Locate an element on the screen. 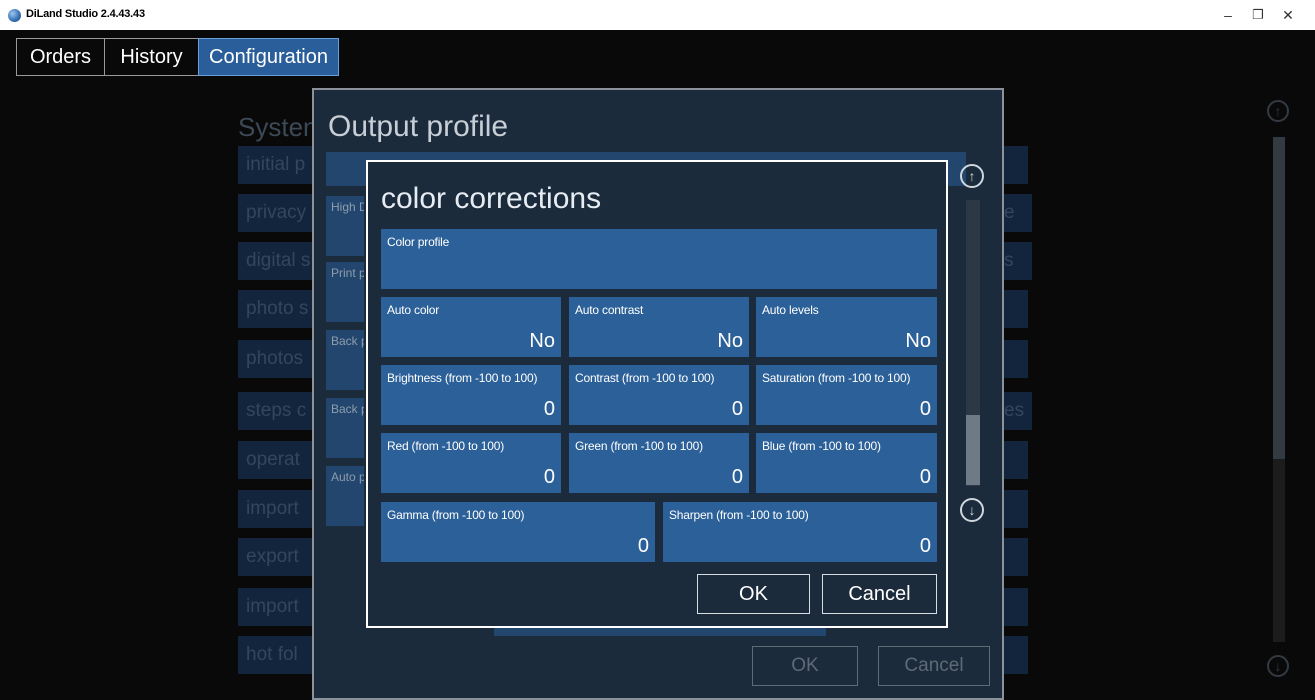 The height and width of the screenshot is (700, 1315). dialog-scrollbar-thumb is located at coordinates (973, 450).